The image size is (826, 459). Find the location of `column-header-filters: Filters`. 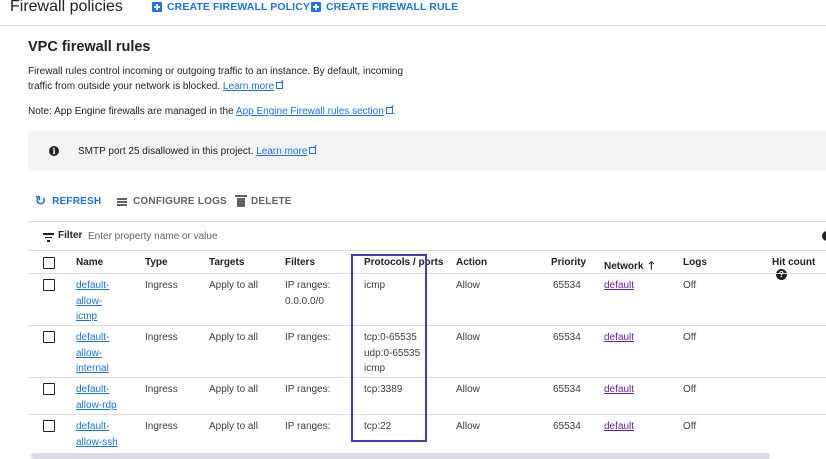

column-header-filters: Filters is located at coordinates (300, 262).